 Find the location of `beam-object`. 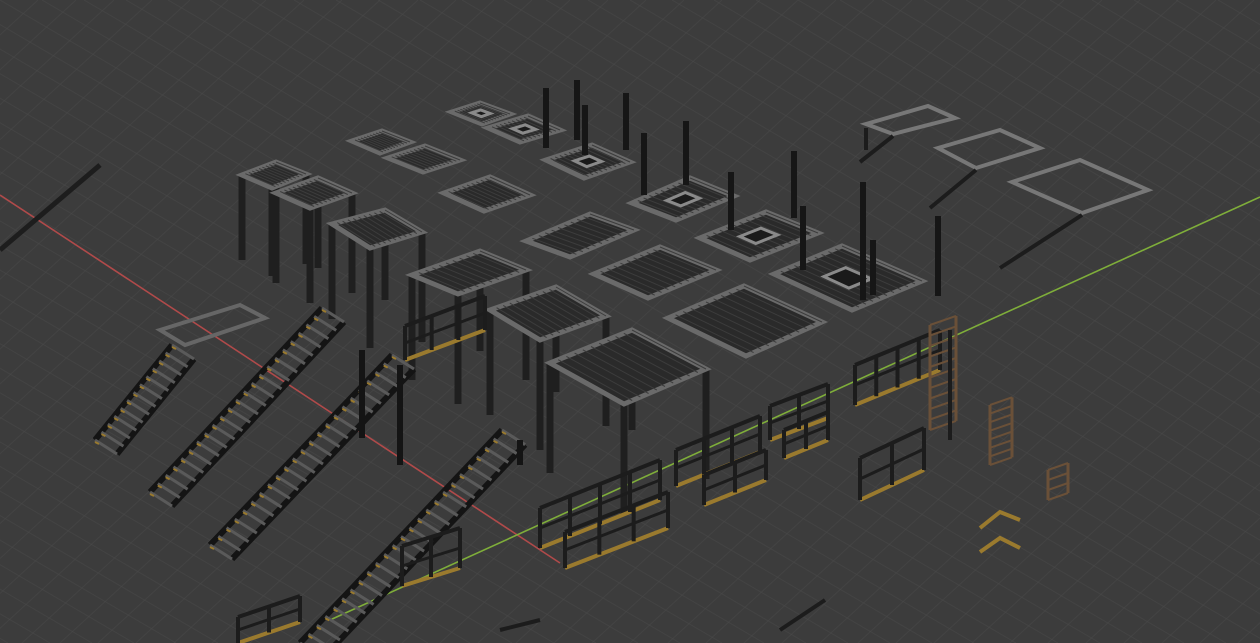

beam-object is located at coordinates (51, 207).